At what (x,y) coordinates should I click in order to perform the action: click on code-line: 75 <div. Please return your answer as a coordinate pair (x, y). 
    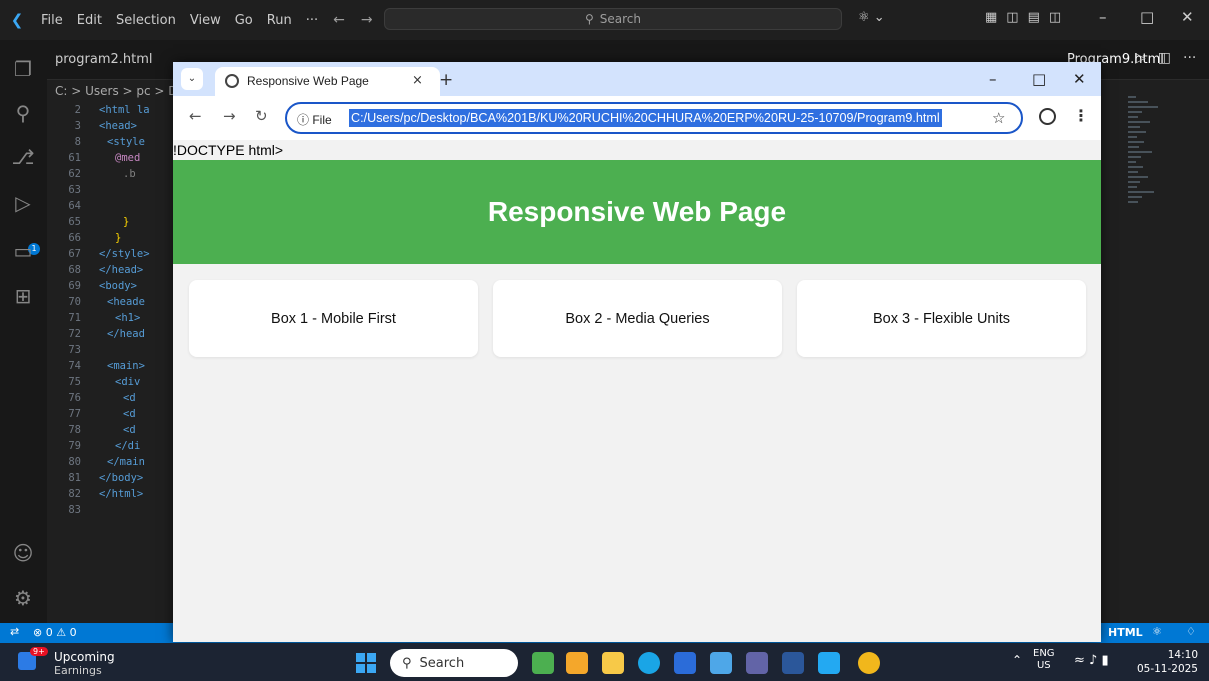
    Looking at the image, I should click on (93, 382).